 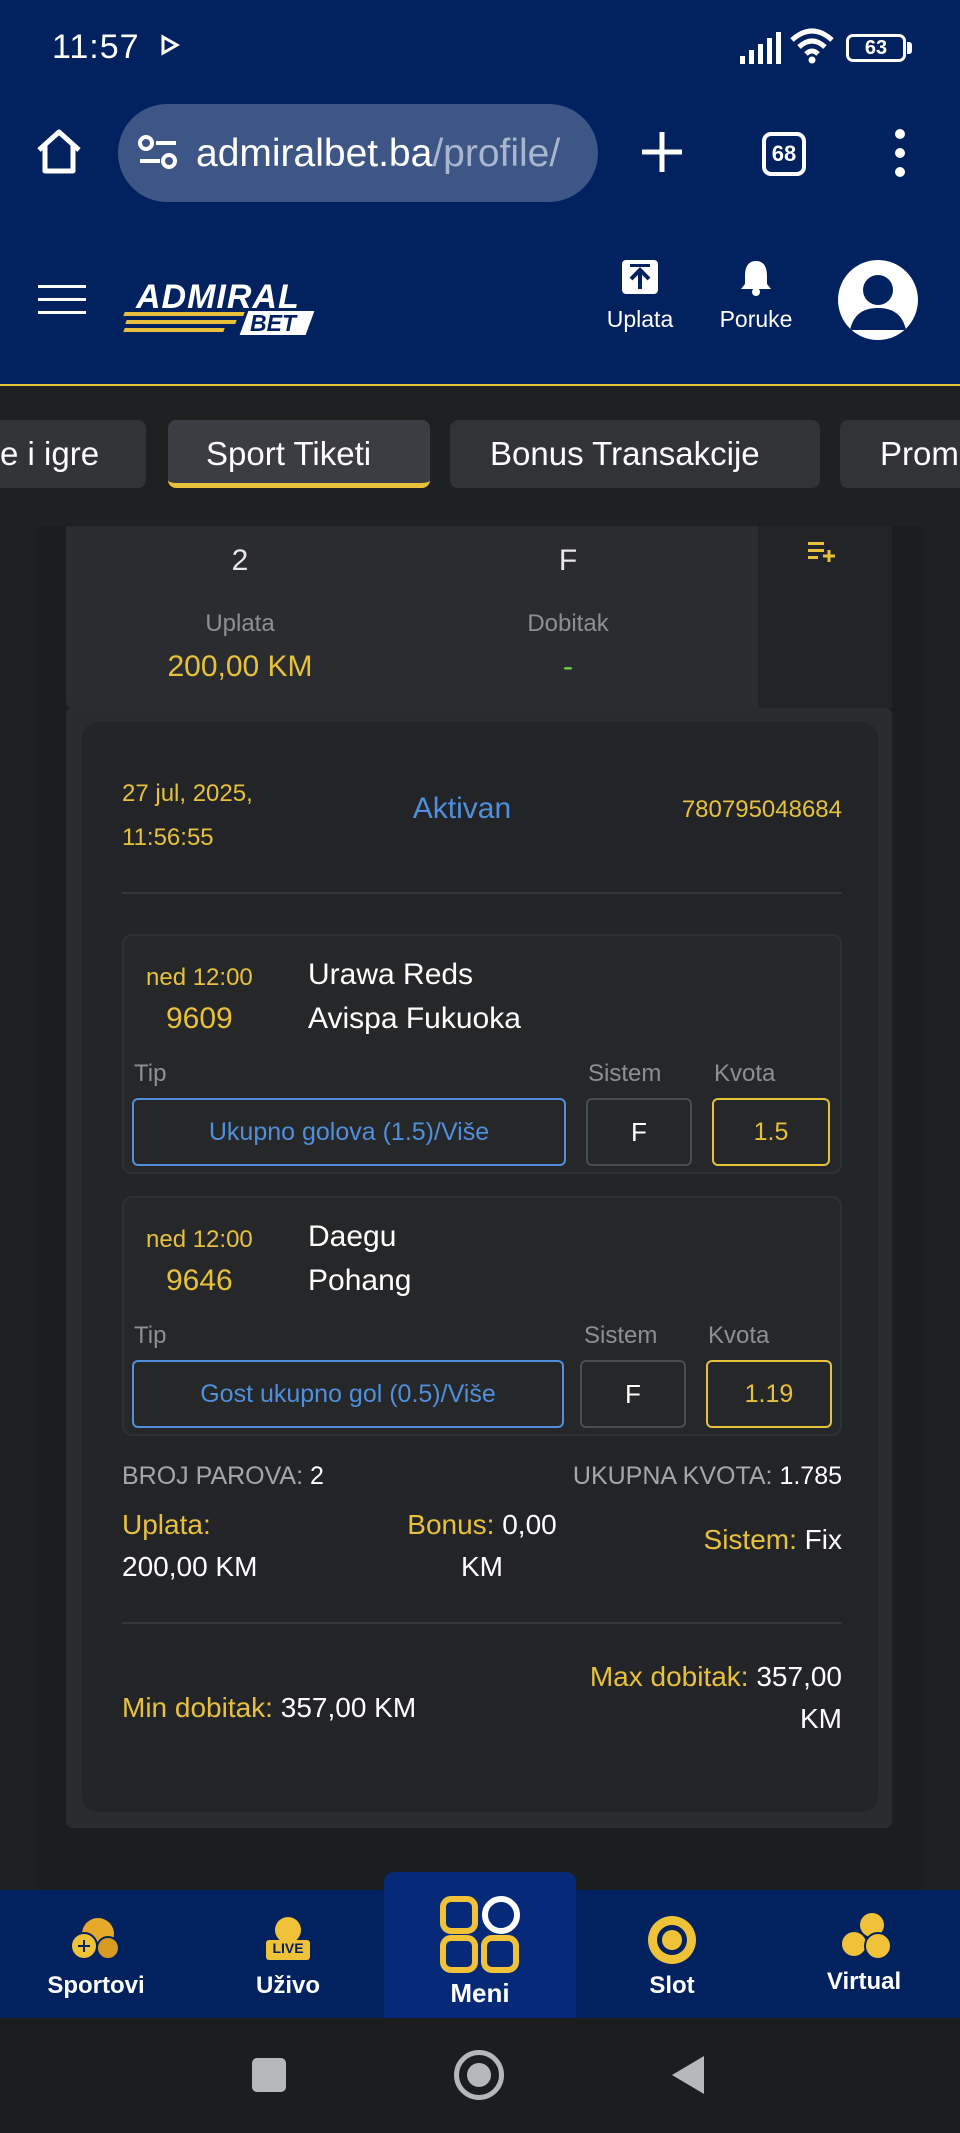 I want to click on prev-pairs-count: 2, so click(x=240, y=560).